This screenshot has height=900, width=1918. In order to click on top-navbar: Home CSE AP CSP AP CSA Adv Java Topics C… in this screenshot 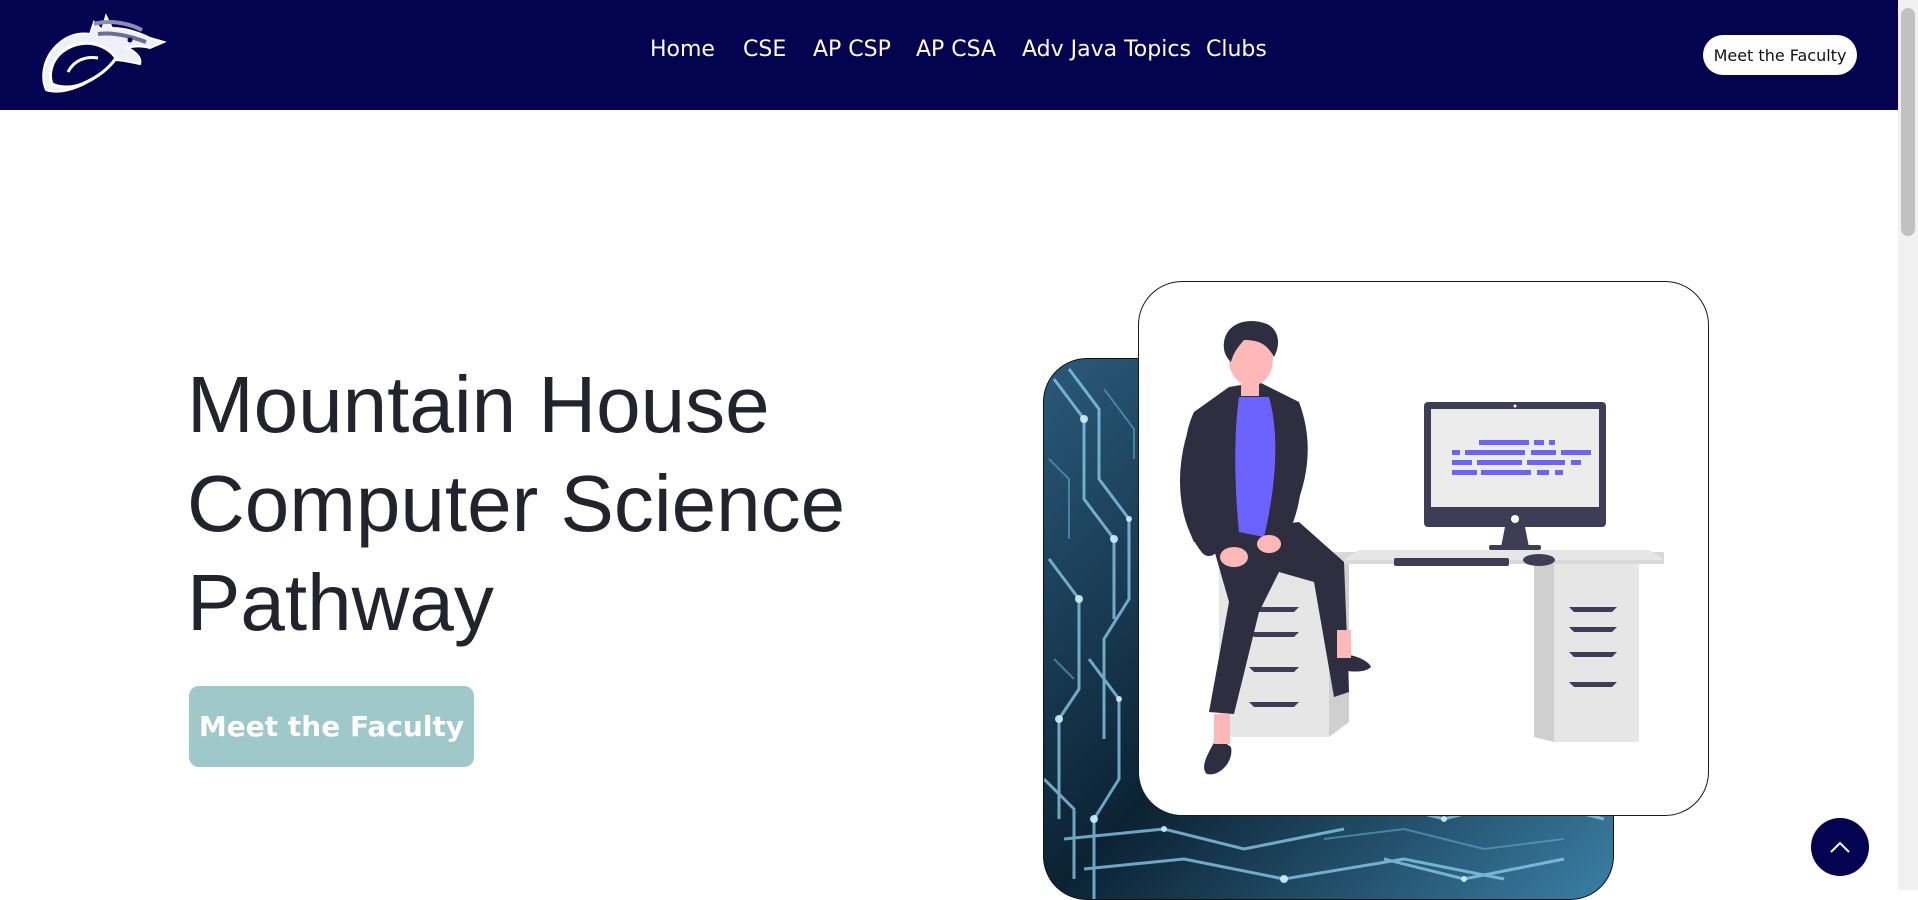, I will do `click(949, 55)`.